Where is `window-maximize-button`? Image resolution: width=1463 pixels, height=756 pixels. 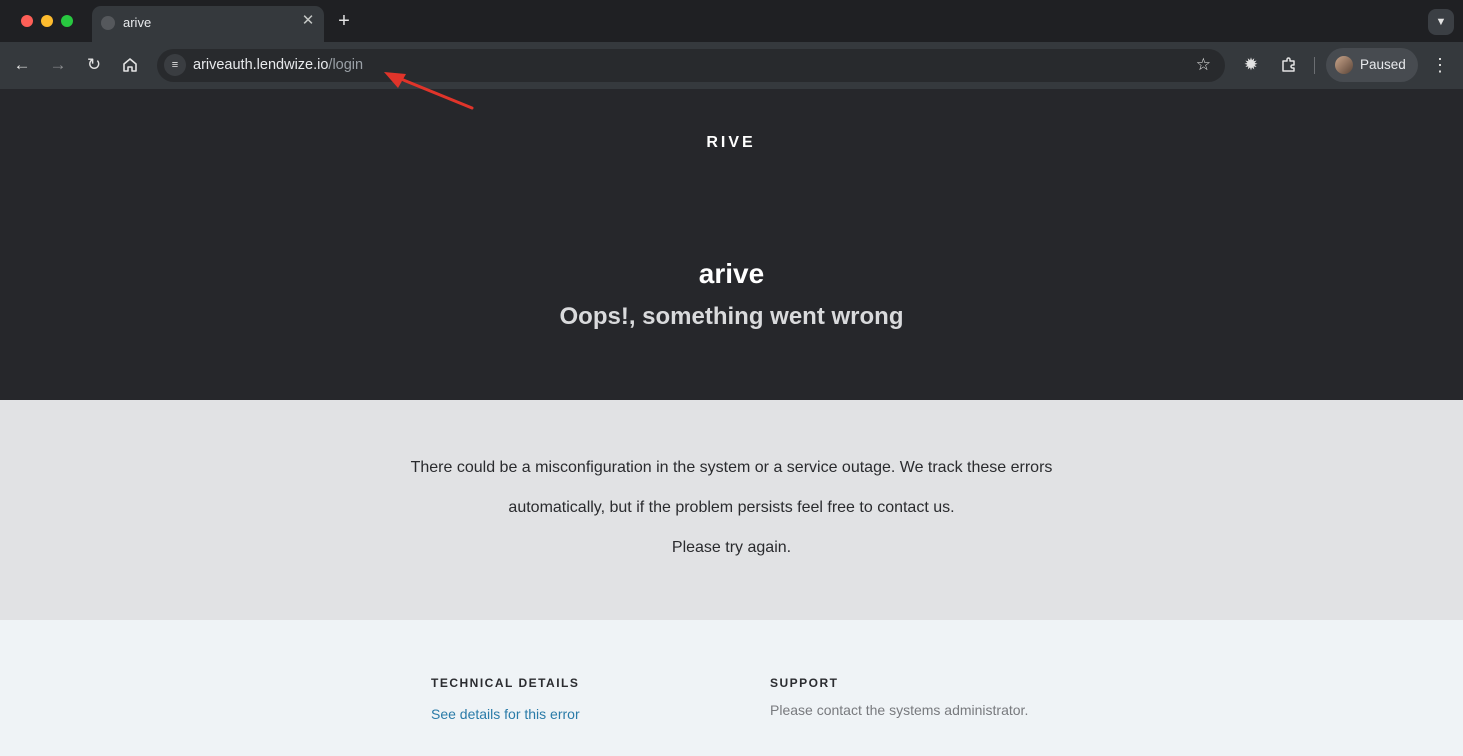
window-maximize-button is located at coordinates (67, 21).